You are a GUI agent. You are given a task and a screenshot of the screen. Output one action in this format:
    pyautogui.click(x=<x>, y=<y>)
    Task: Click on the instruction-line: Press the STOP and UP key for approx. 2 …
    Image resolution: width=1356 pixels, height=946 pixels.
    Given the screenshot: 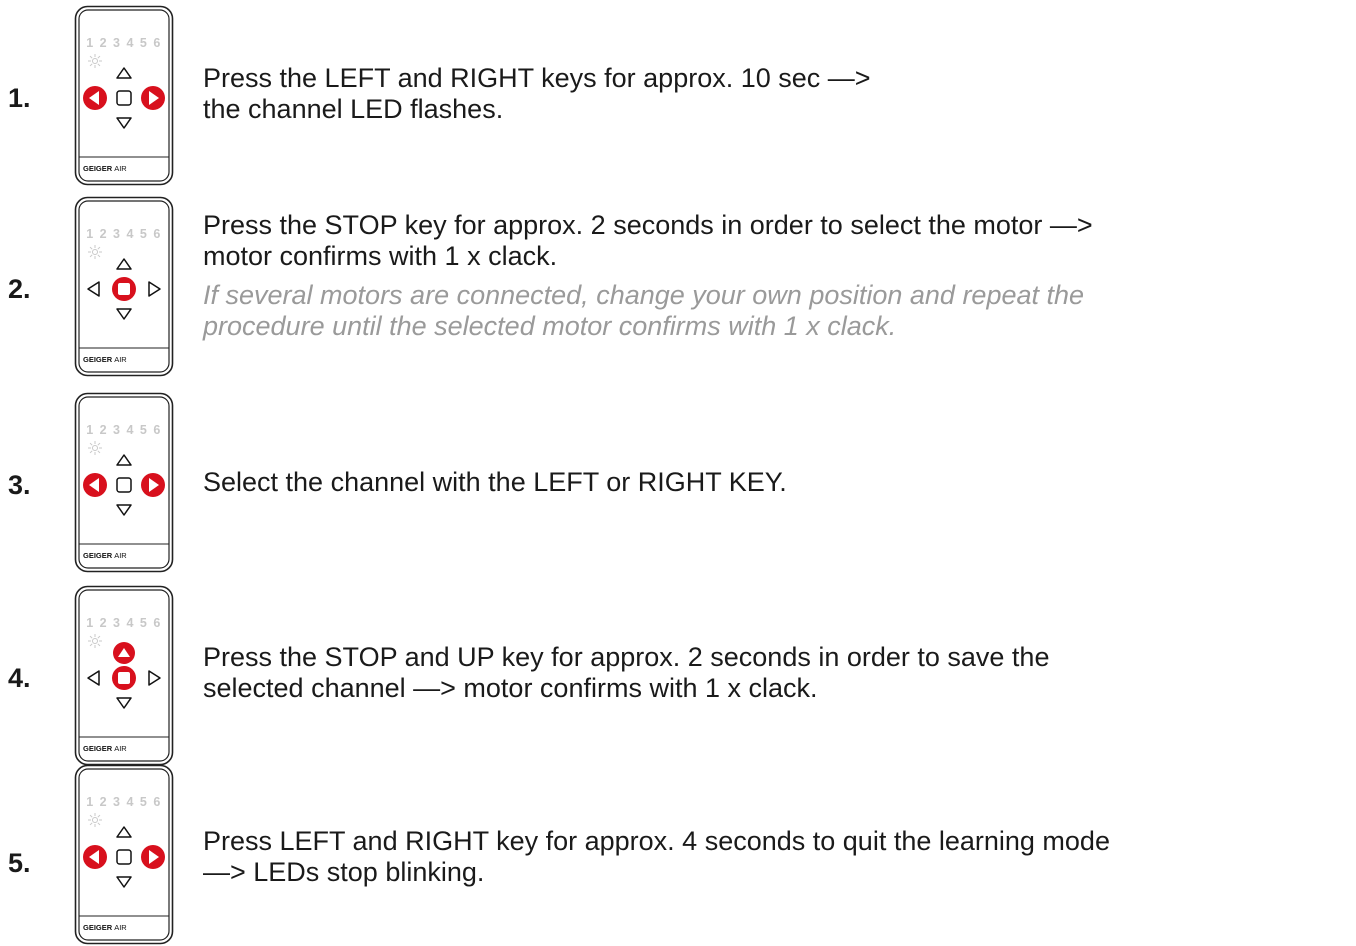 What is the action you would take?
    pyautogui.click(x=626, y=657)
    